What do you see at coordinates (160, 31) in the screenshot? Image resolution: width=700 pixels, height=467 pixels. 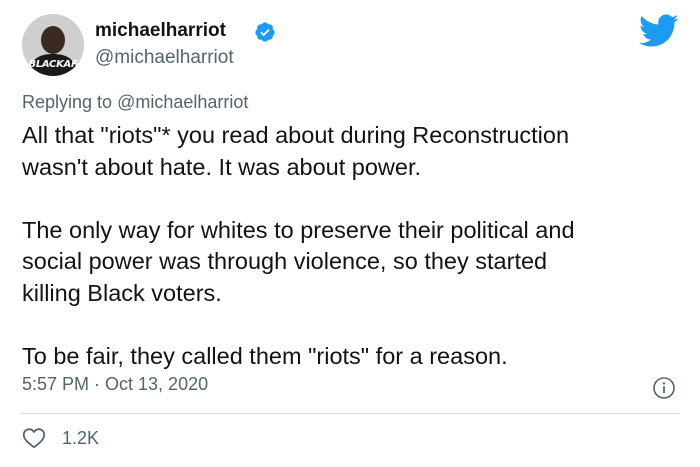 I see `display-name: michaelharriot` at bounding box center [160, 31].